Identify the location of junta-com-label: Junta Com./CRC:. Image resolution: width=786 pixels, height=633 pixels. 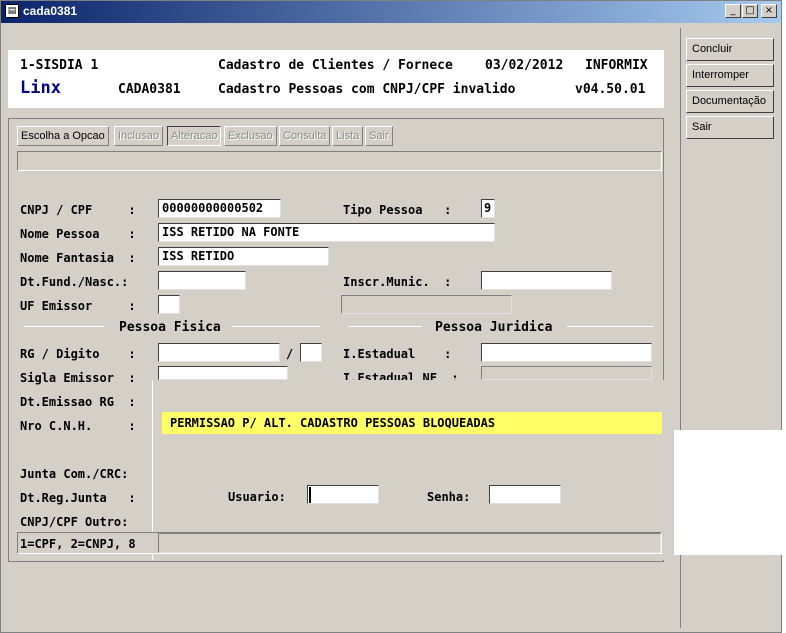
(74, 474).